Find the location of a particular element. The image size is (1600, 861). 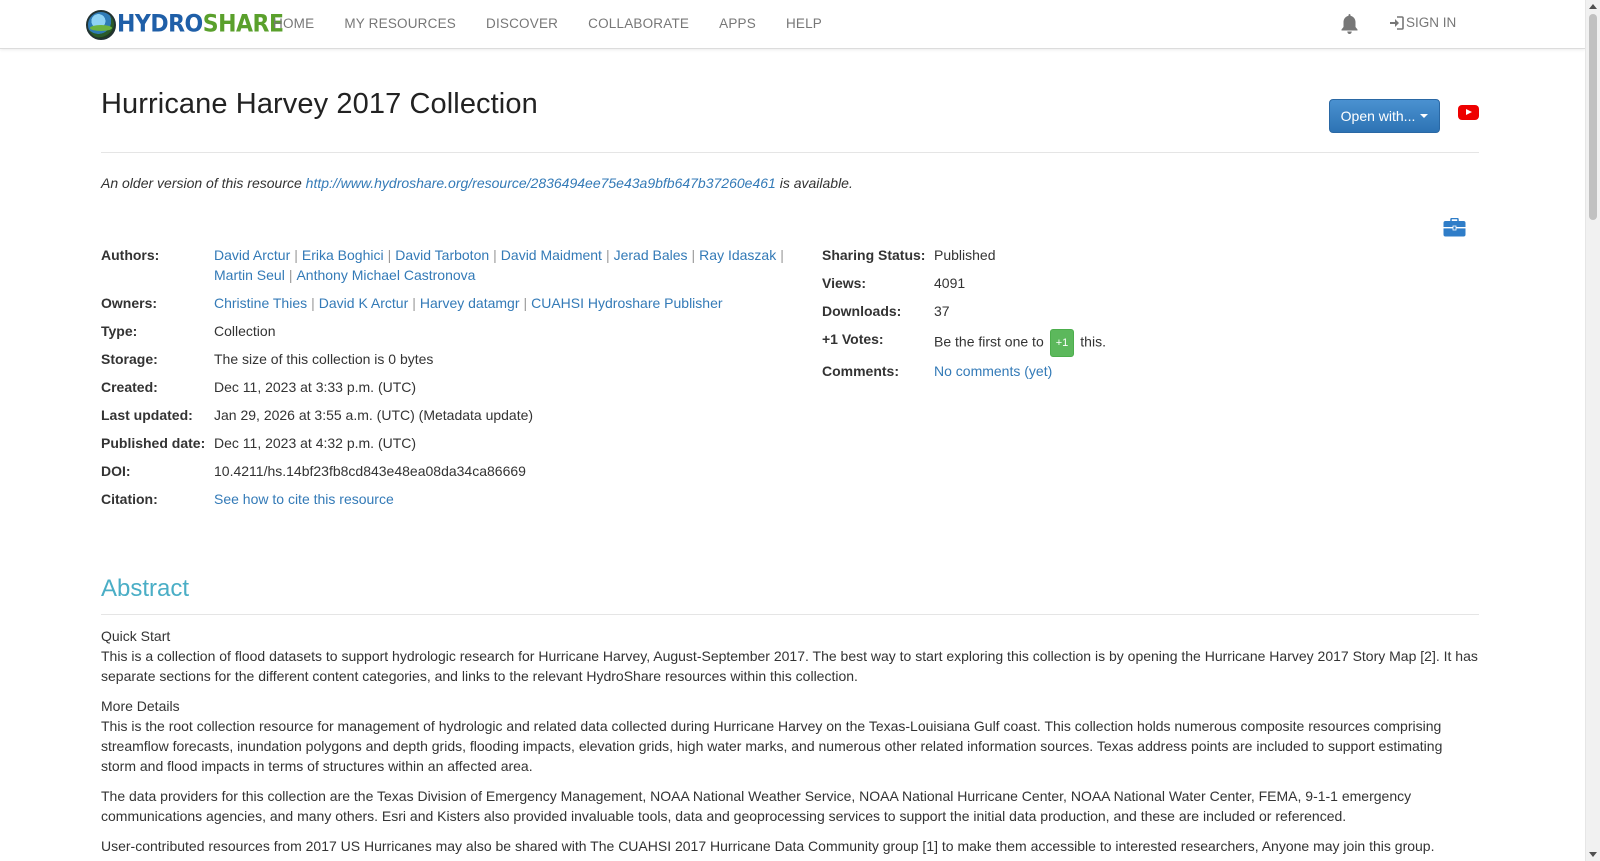

scroll-down-arrow is located at coordinates (1593, 854).